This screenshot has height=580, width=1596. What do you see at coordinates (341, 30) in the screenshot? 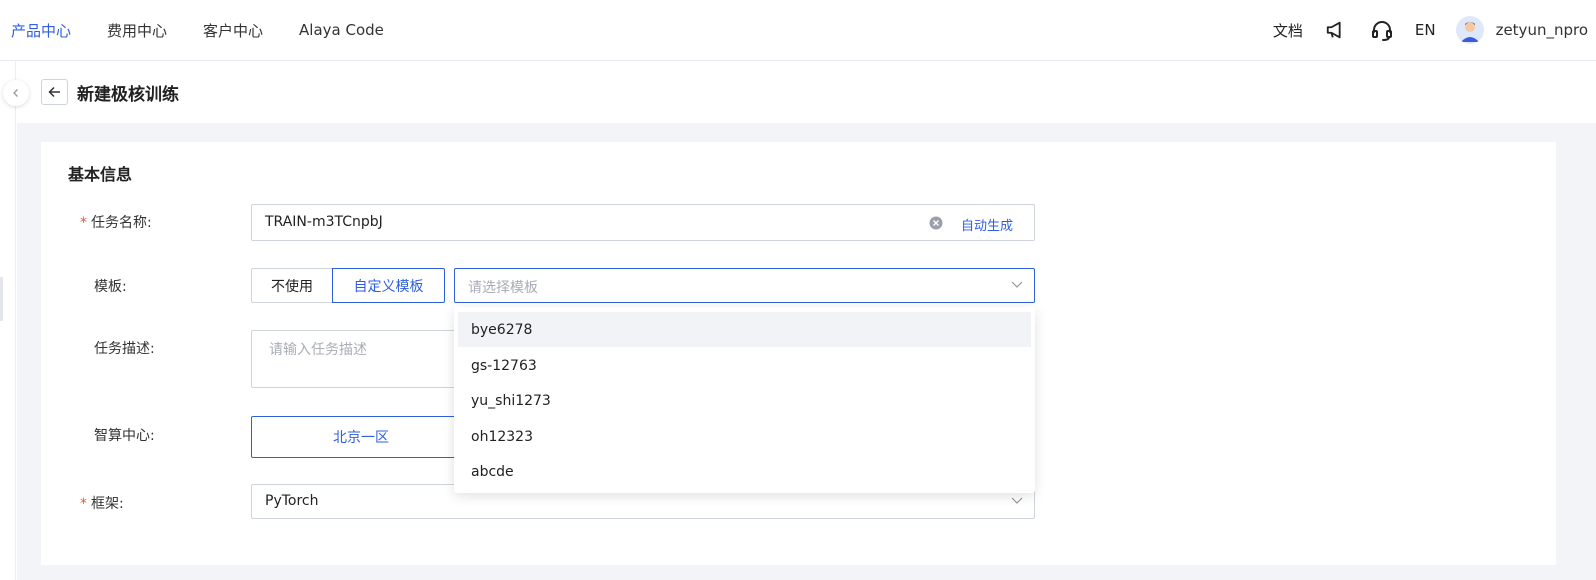
I see `nav-item-alaya-code: Alaya Code` at bounding box center [341, 30].